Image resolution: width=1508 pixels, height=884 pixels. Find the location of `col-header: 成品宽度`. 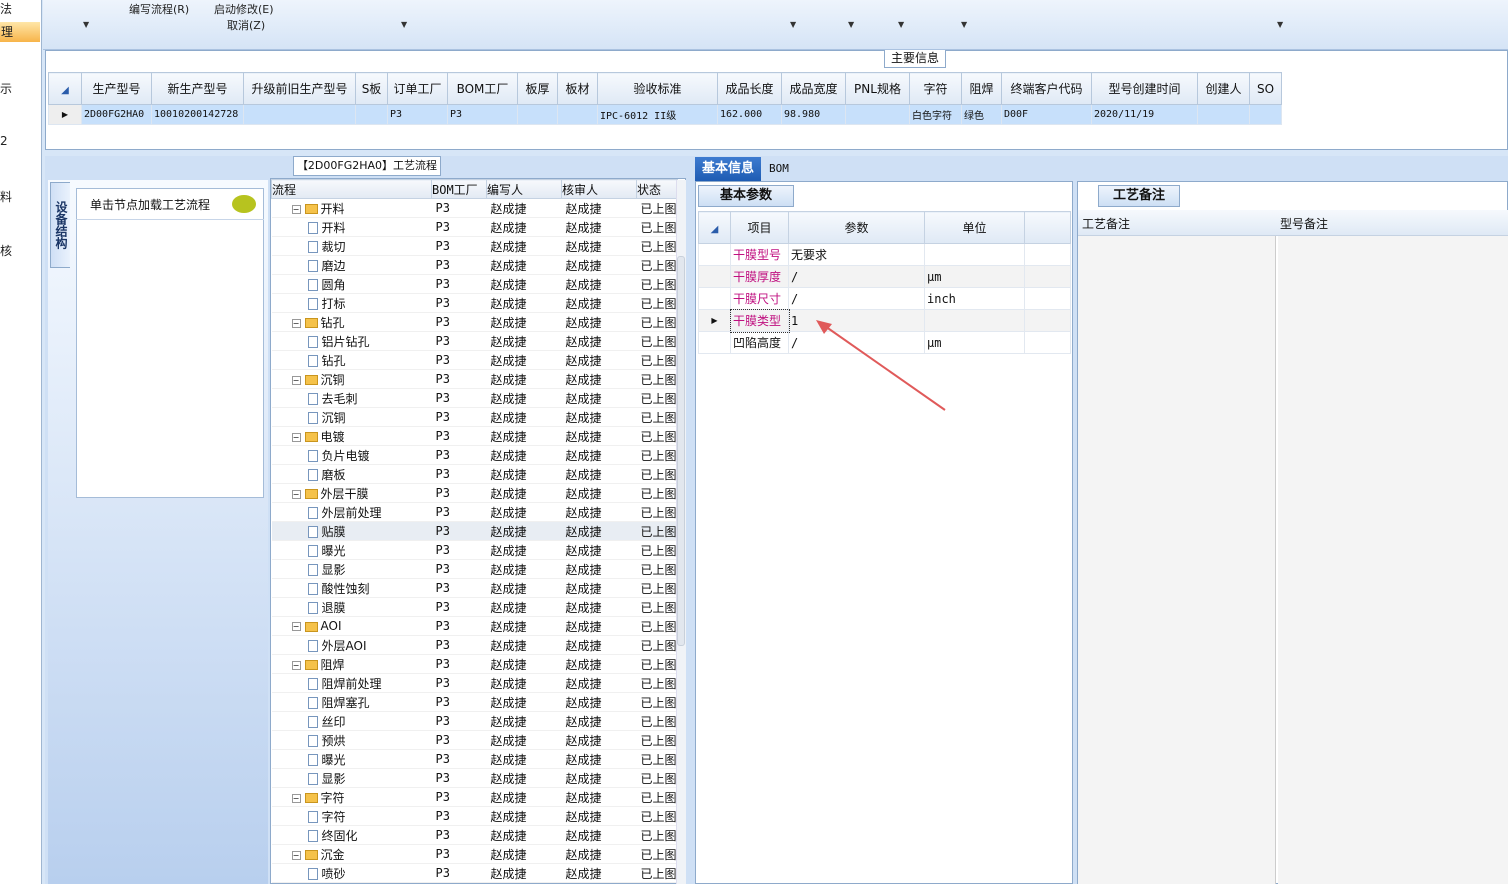

col-header: 成品宽度 is located at coordinates (813, 88).